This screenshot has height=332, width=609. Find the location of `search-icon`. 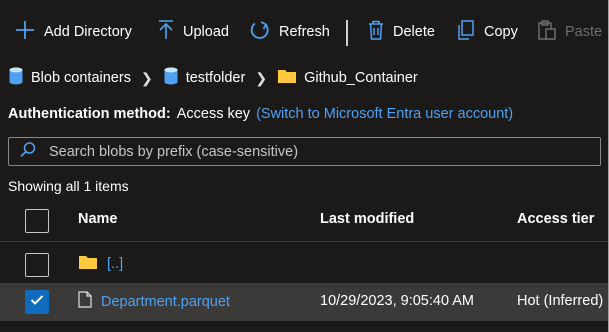

search-icon is located at coordinates (28, 152).